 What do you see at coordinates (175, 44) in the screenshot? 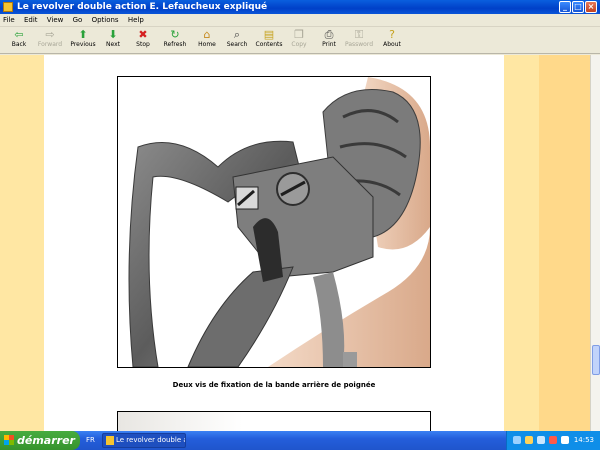
I see `refresh-label: Refresh` at bounding box center [175, 44].